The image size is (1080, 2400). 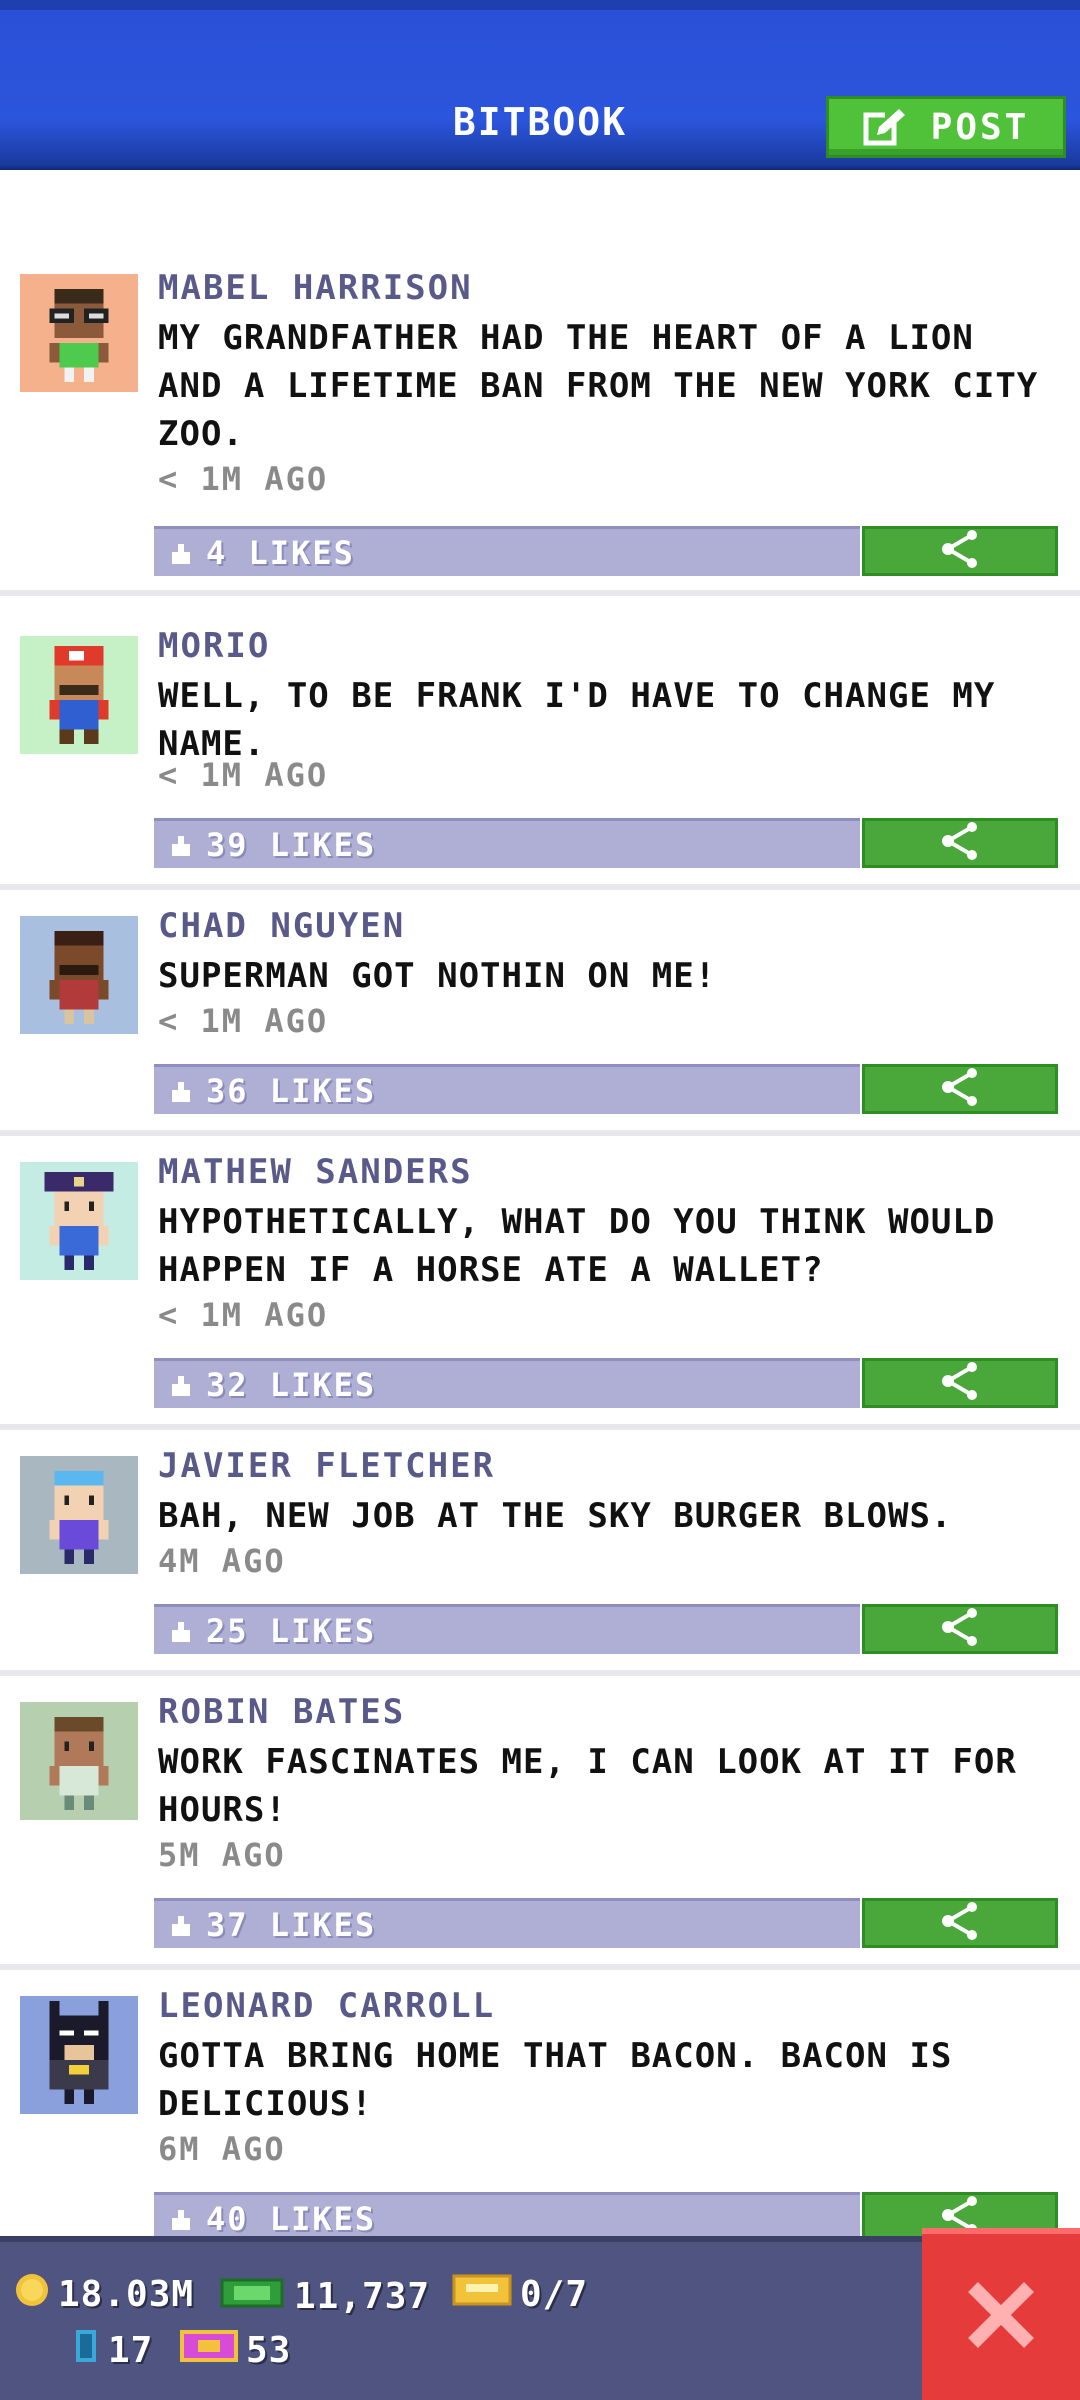 I want to click on coins-value: 18.03M, so click(x=126, y=2294).